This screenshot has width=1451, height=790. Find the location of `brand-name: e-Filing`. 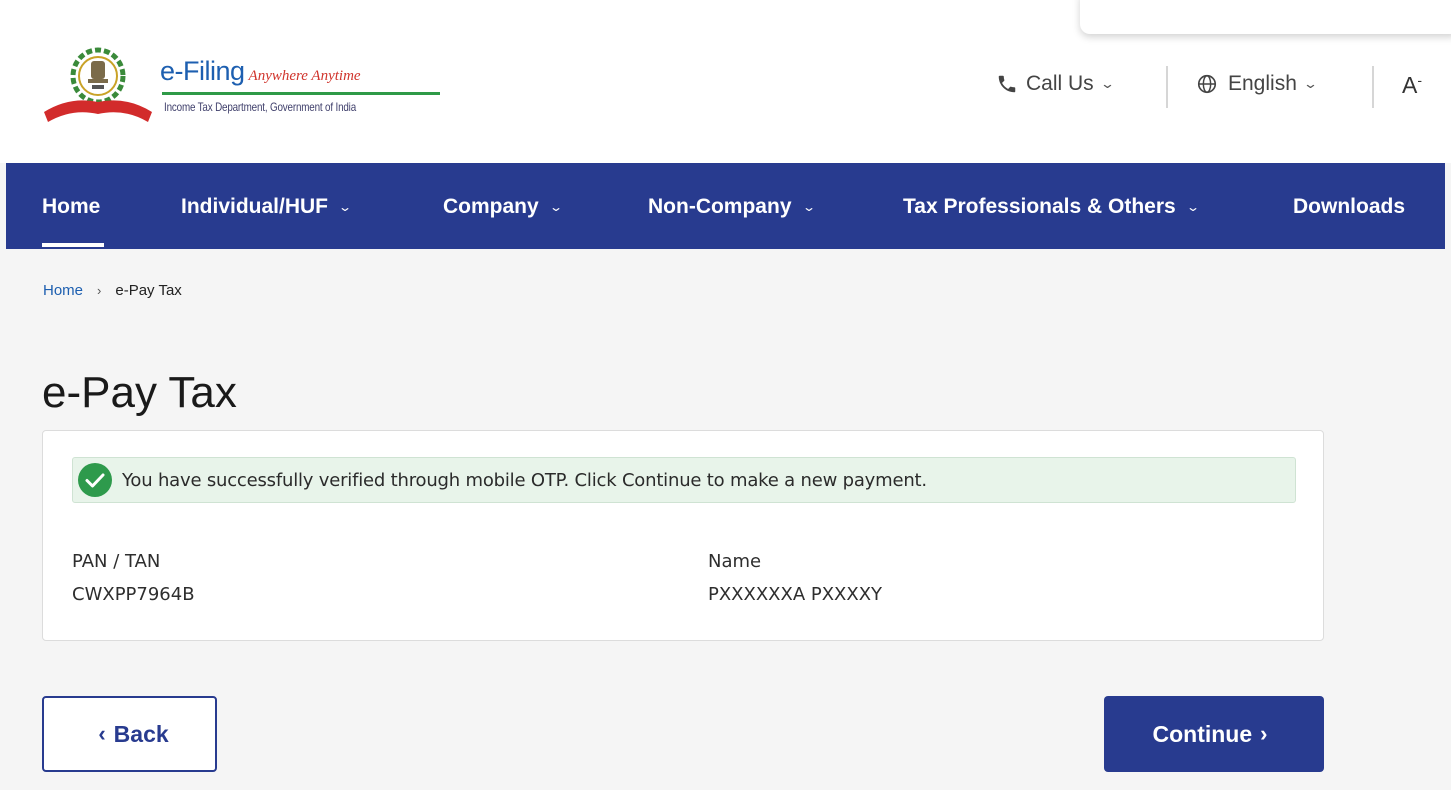

brand-name: e-Filing is located at coordinates (202, 71).